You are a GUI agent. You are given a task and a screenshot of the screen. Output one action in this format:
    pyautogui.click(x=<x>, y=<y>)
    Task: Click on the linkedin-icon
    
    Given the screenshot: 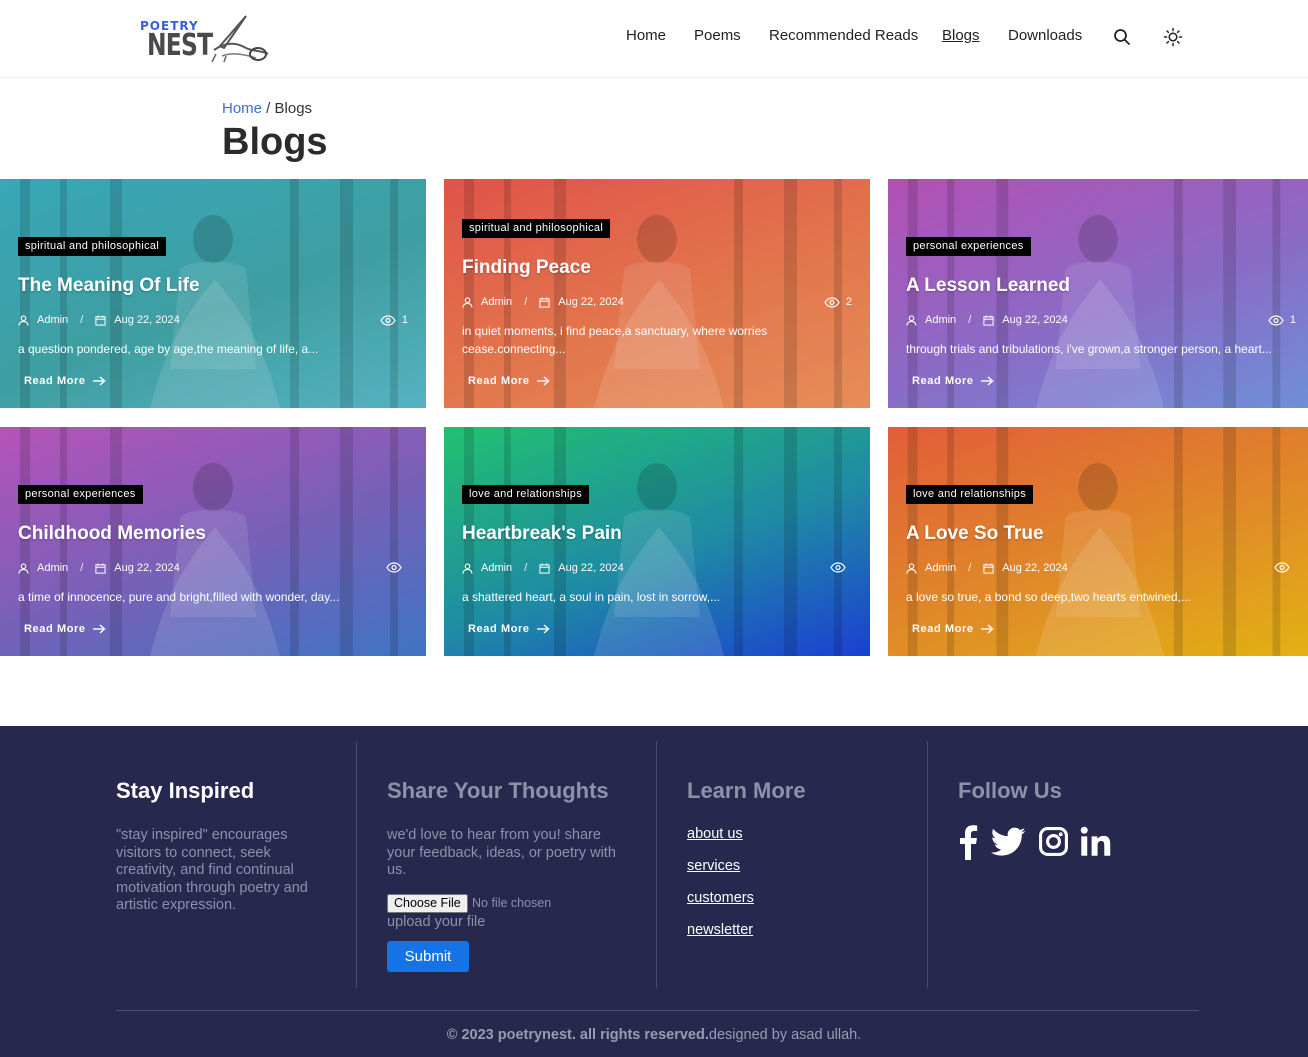 What is the action you would take?
    pyautogui.click(x=1095, y=841)
    